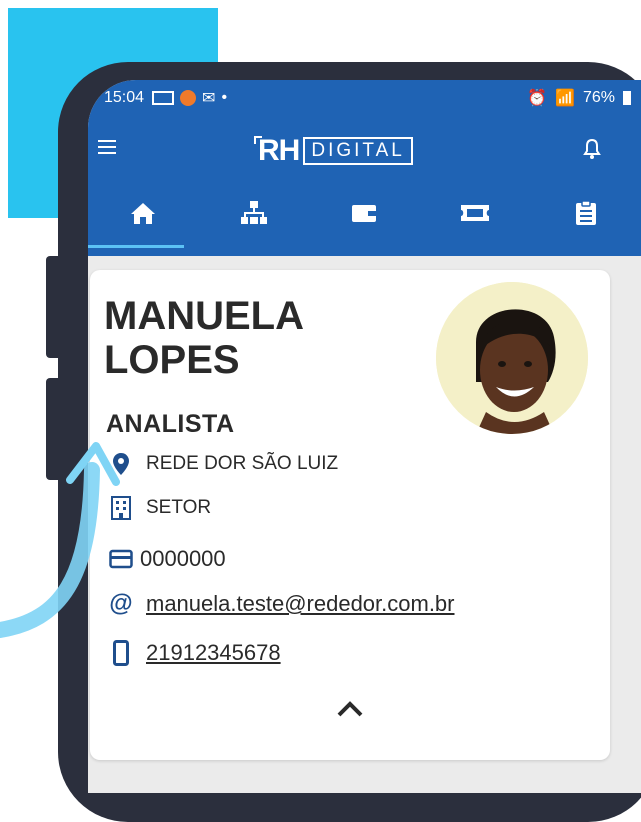 The height and width of the screenshot is (822, 641). Describe the element at coordinates (183, 558) in the screenshot. I see `registration-text: 0000000` at that location.